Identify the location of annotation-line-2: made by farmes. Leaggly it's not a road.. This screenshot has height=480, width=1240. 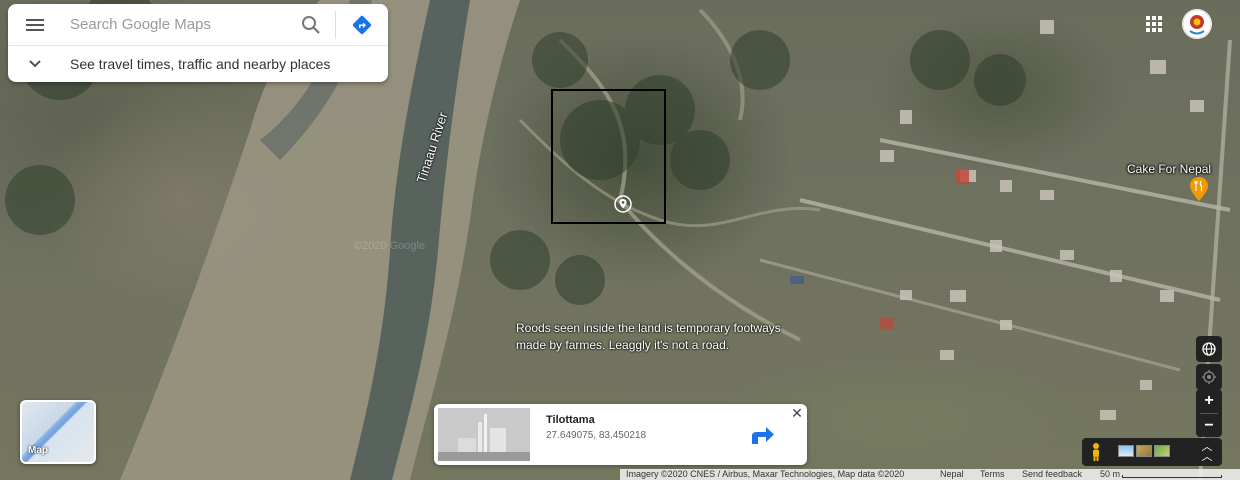
(623, 345).